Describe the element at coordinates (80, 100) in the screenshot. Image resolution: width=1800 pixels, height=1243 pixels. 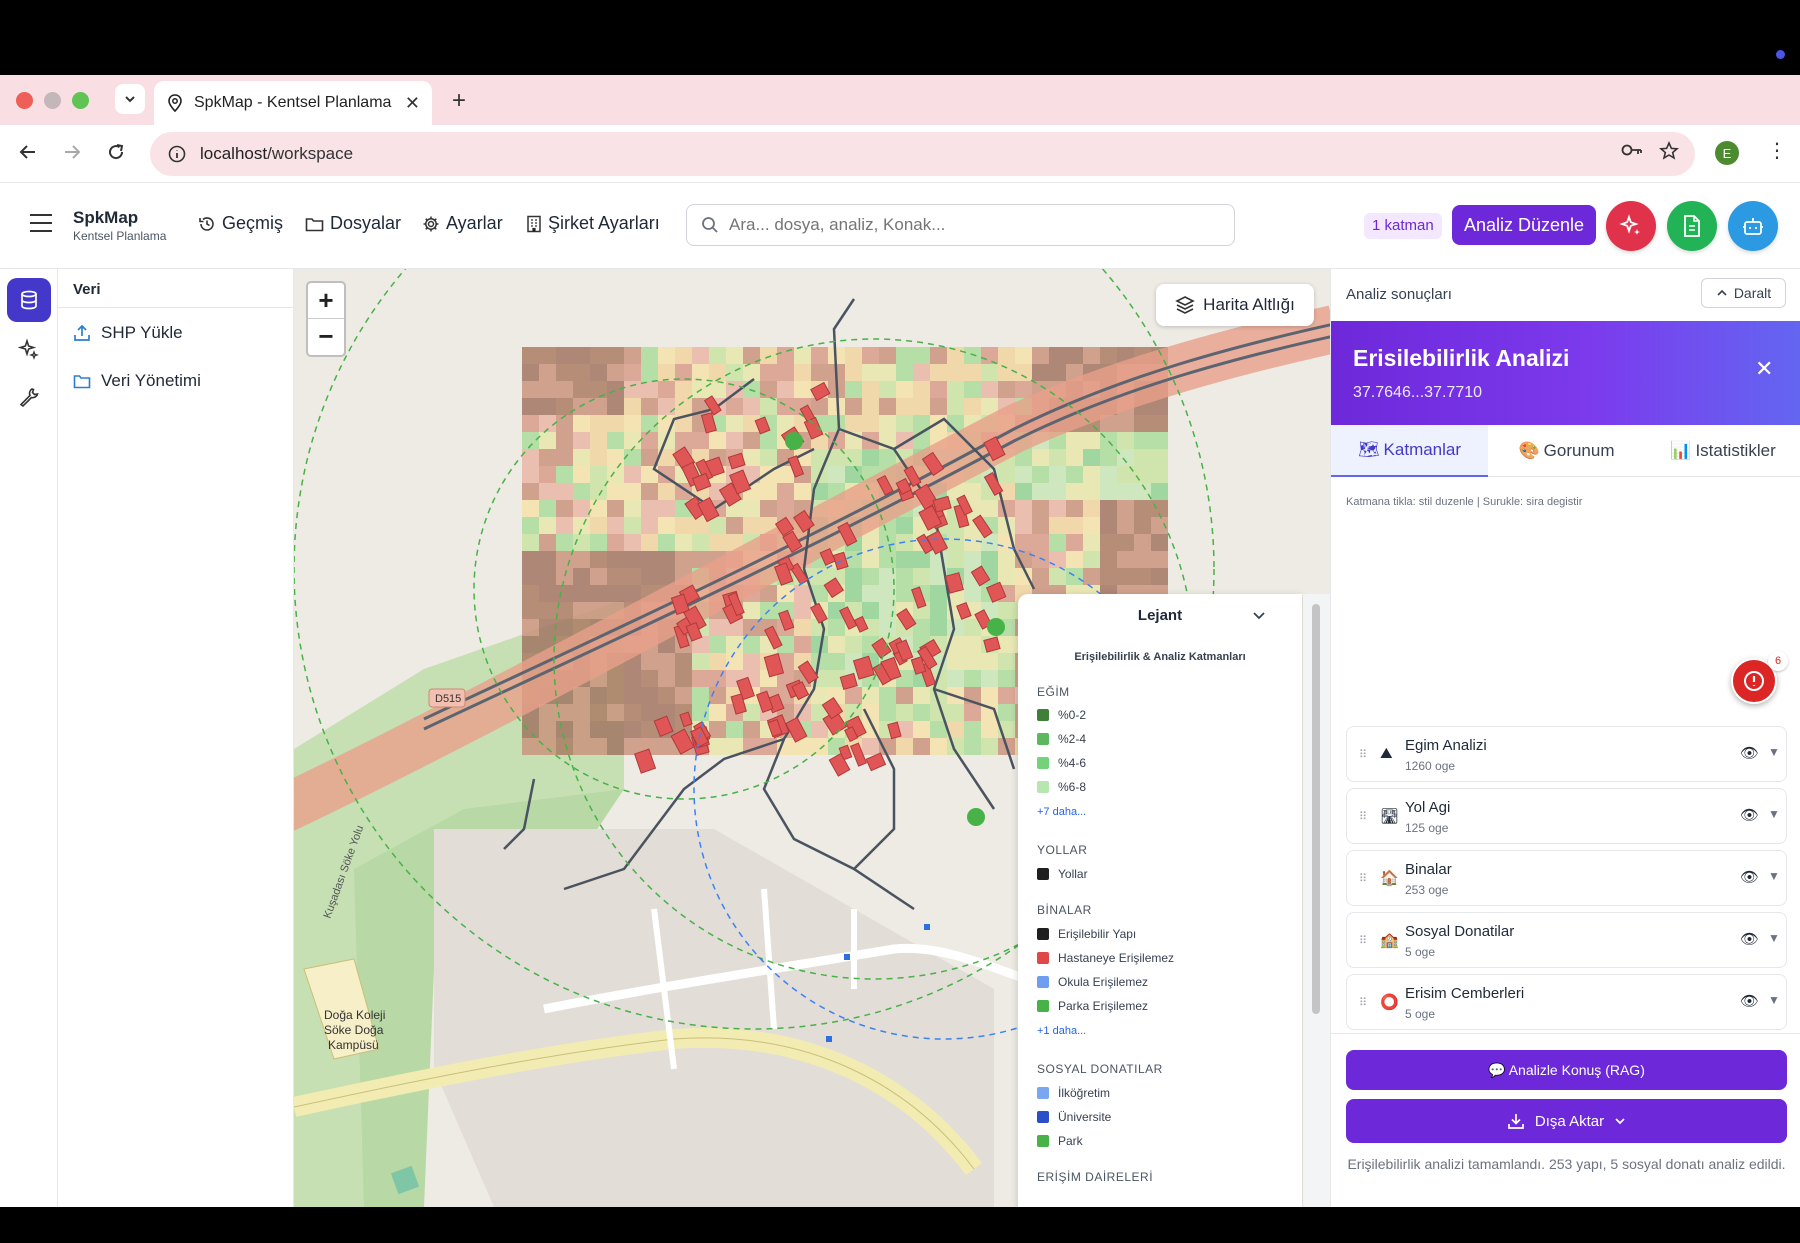
I see `window-maximize-button` at that location.